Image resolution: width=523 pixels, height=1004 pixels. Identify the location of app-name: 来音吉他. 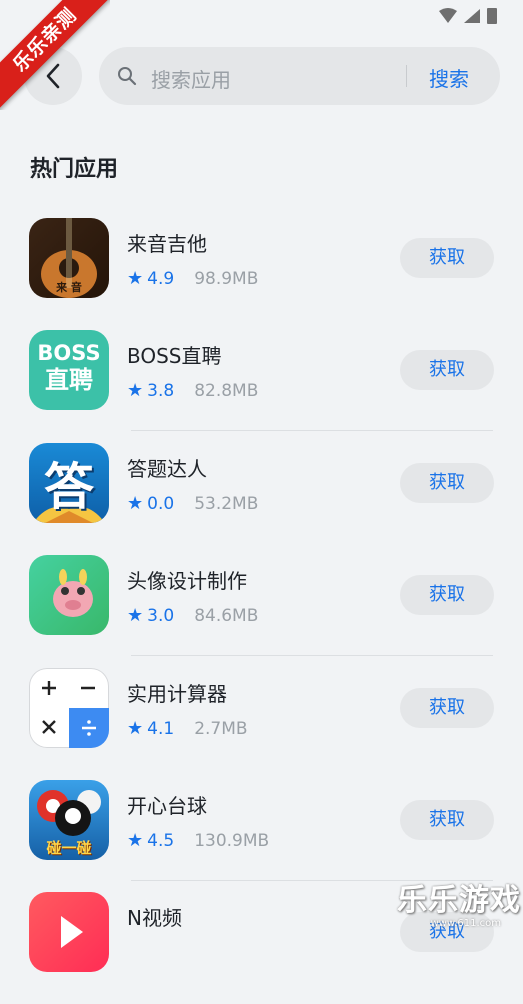
(167, 244).